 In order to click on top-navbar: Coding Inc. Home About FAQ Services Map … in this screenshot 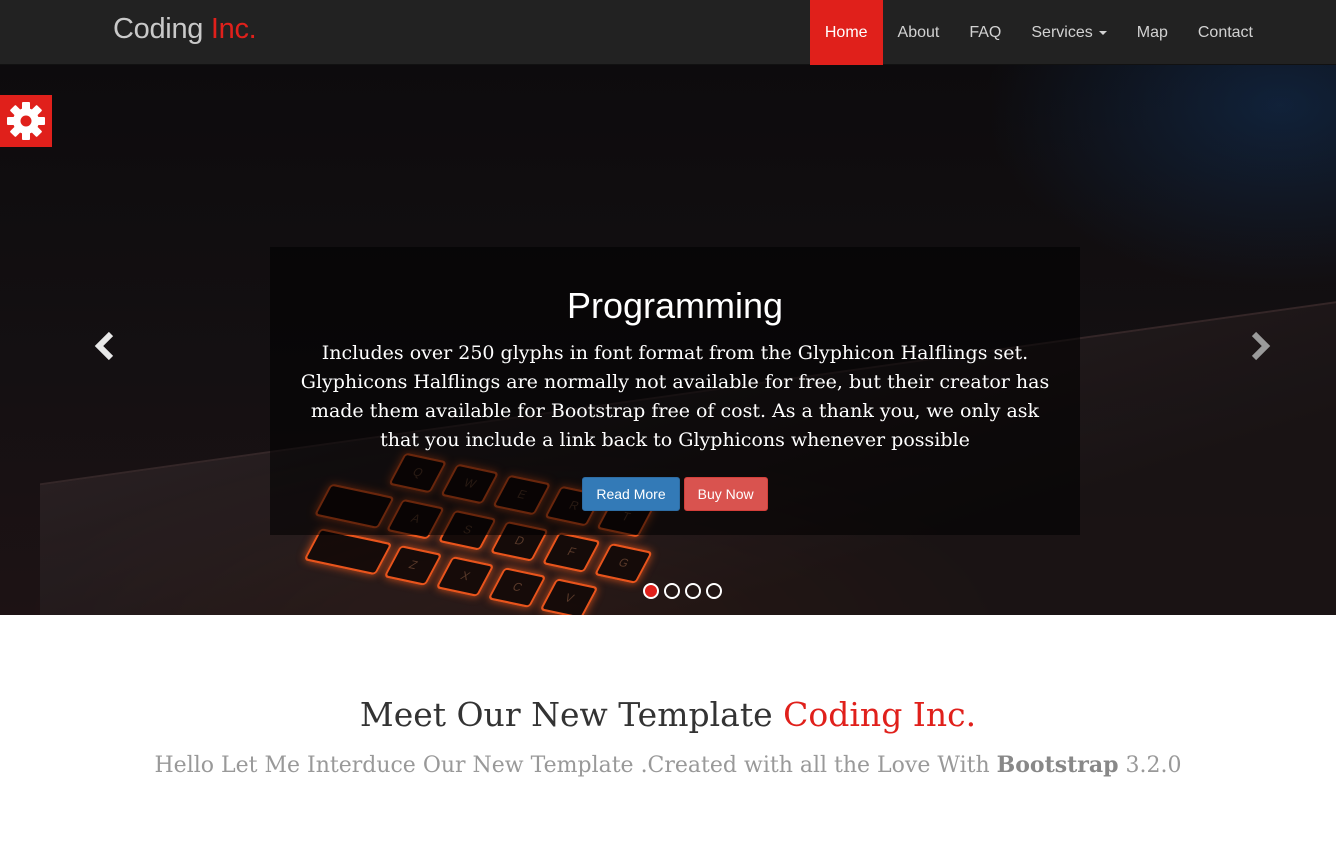, I will do `click(668, 32)`.